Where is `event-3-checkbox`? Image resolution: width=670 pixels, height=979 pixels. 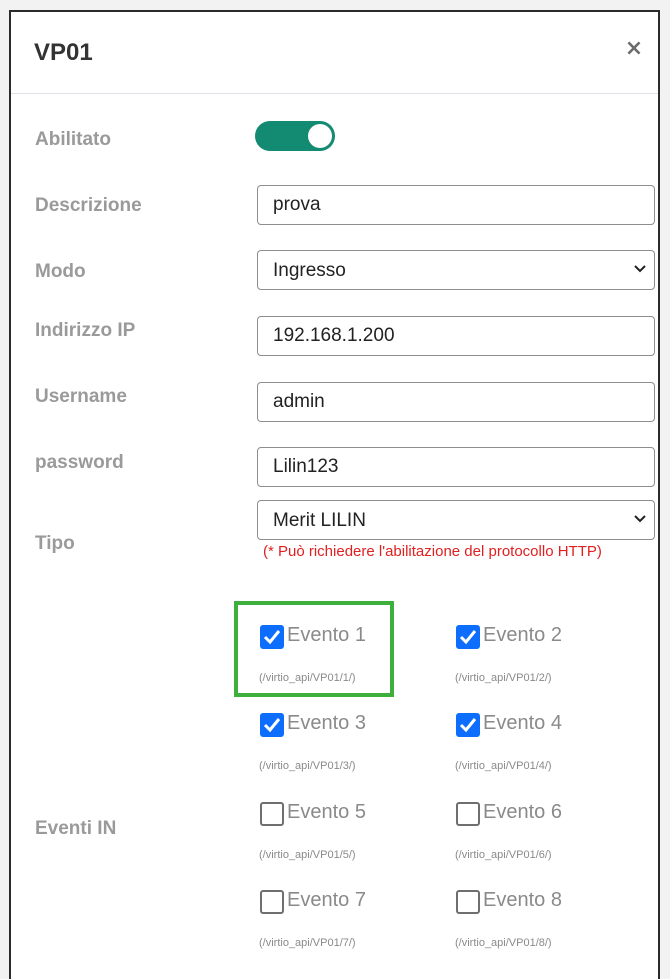
event-3-checkbox is located at coordinates (272, 725).